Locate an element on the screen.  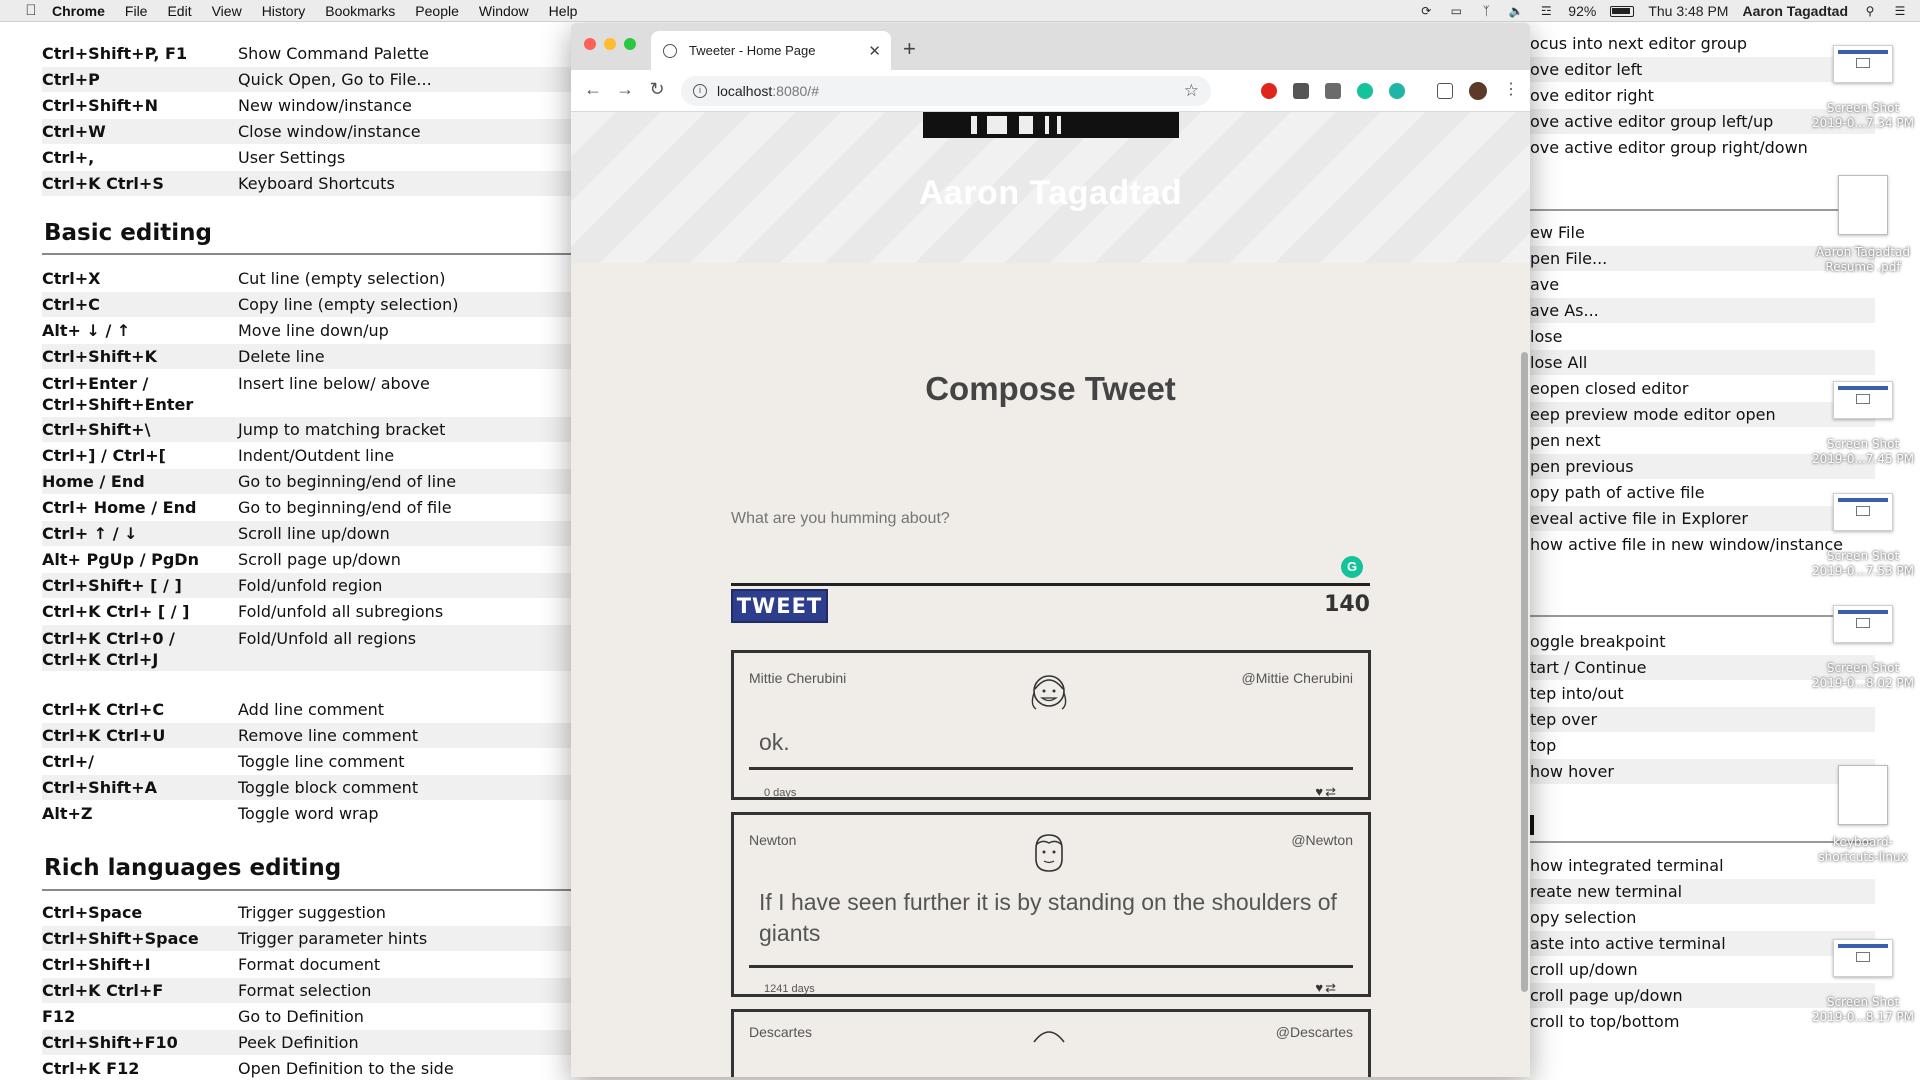
compose-underline is located at coordinates (1050, 584).